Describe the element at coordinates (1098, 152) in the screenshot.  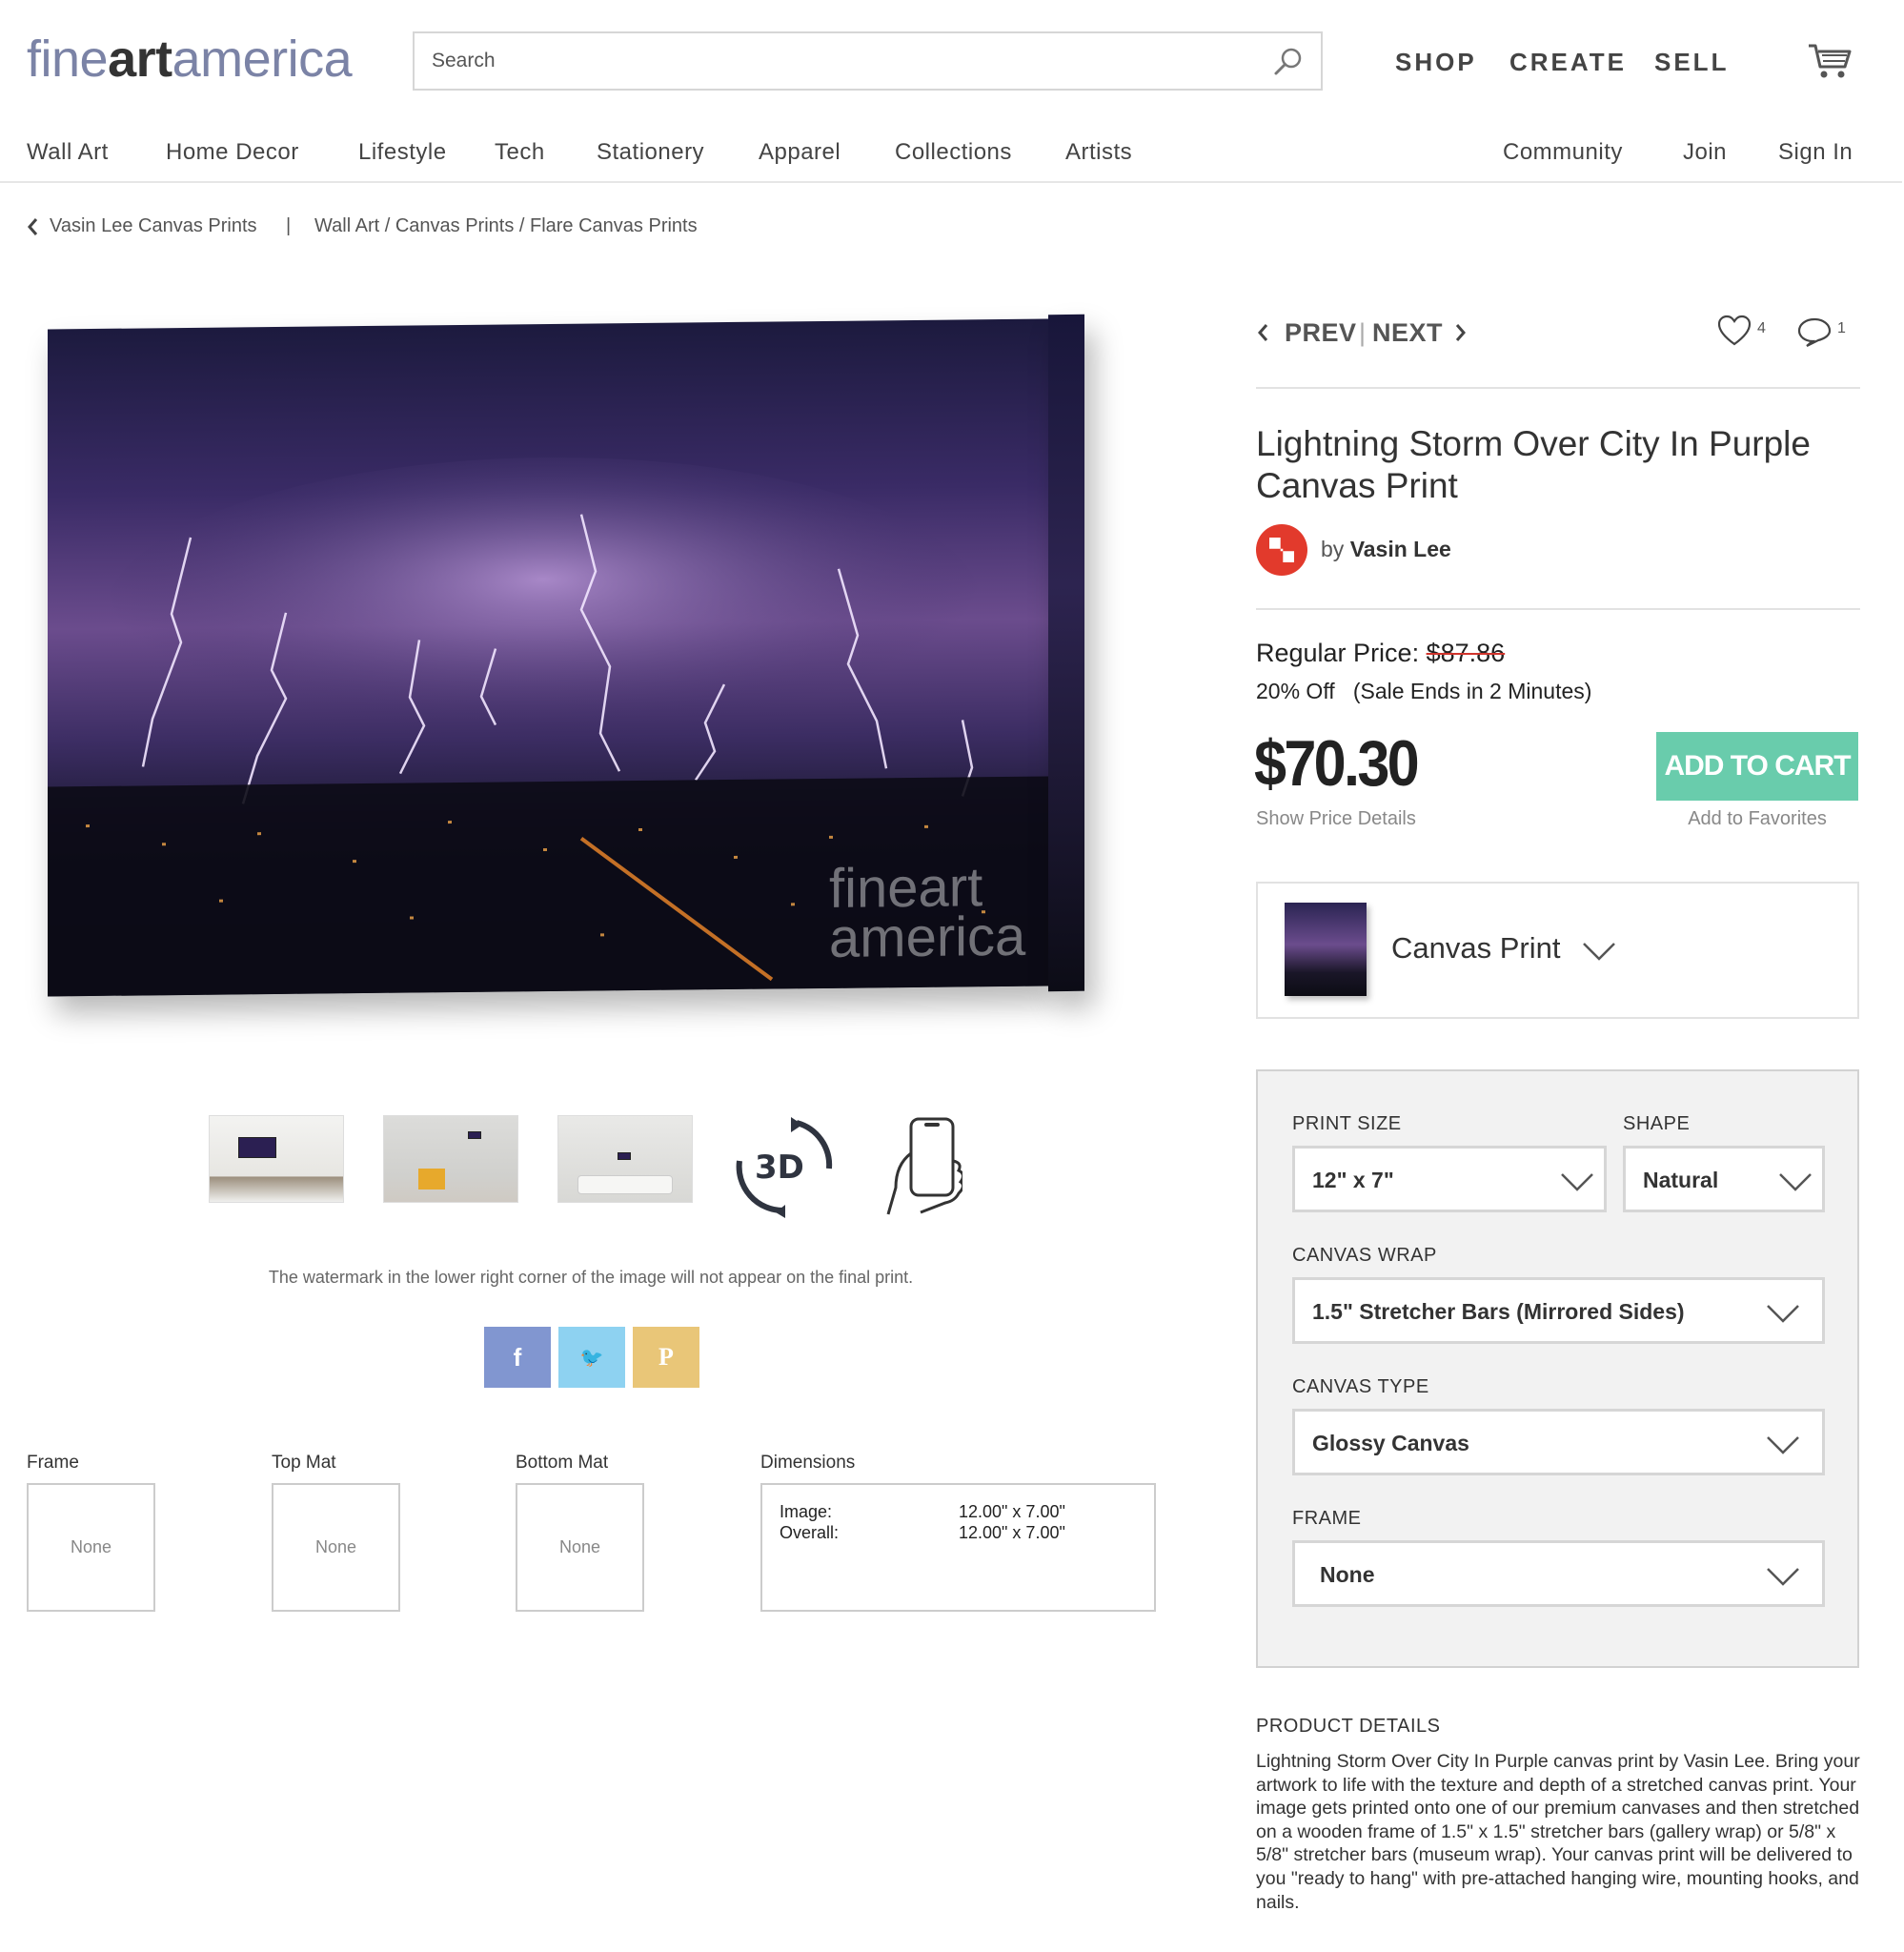
I see `catnav-item-artists: Artists` at that location.